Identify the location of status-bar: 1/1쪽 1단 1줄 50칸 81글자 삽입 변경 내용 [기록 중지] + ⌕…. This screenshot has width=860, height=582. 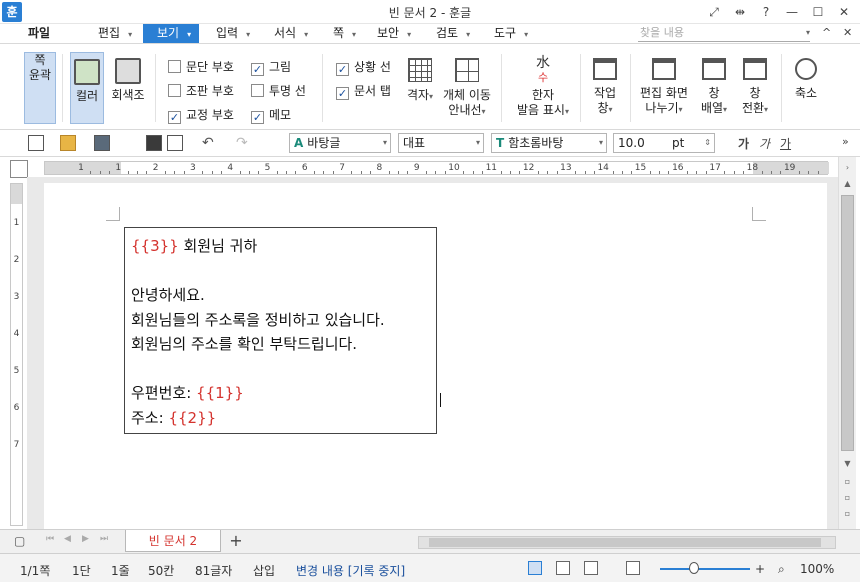
(430, 567).